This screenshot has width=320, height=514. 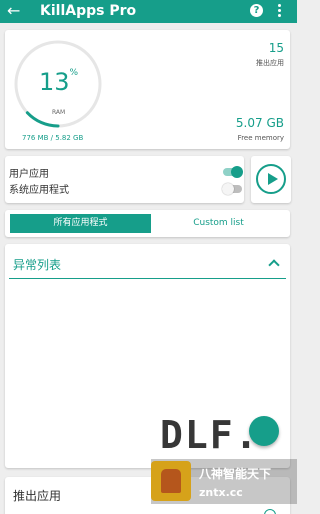 I want to click on section-divider, so click(x=147, y=278).